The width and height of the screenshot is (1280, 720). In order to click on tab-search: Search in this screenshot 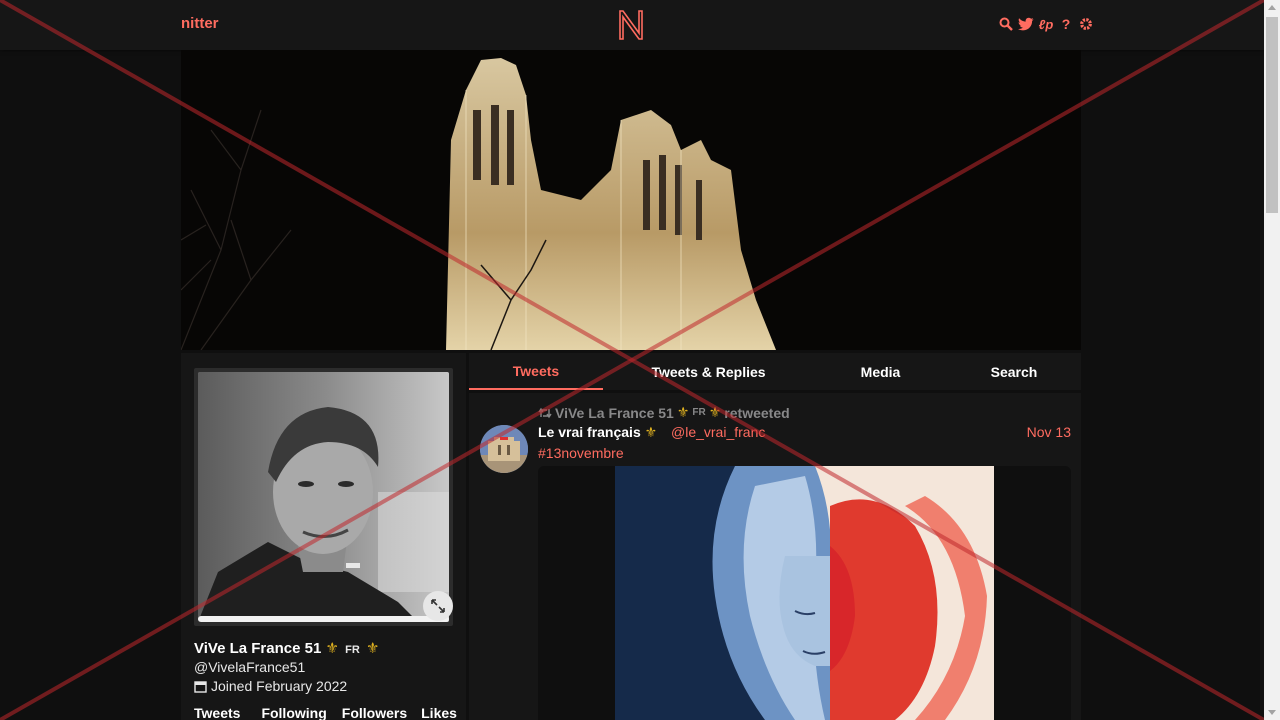, I will do `click(1014, 371)`.